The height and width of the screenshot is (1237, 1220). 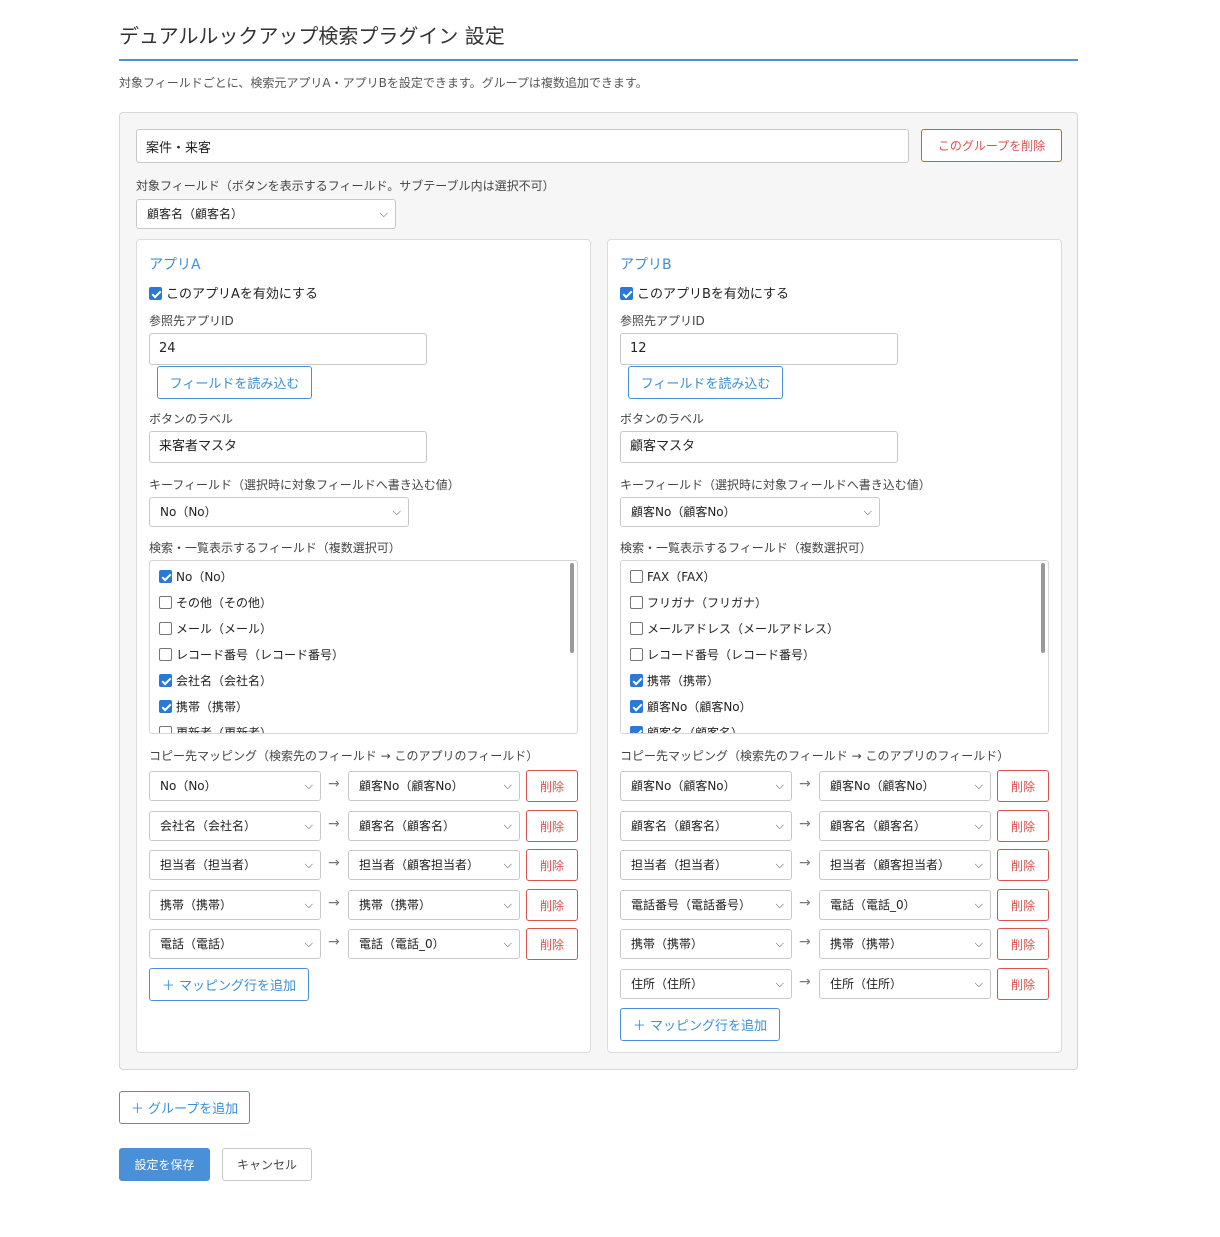 What do you see at coordinates (235, 786) in the screenshot?
I see `mapping-source-select: No（No） ⌵` at bounding box center [235, 786].